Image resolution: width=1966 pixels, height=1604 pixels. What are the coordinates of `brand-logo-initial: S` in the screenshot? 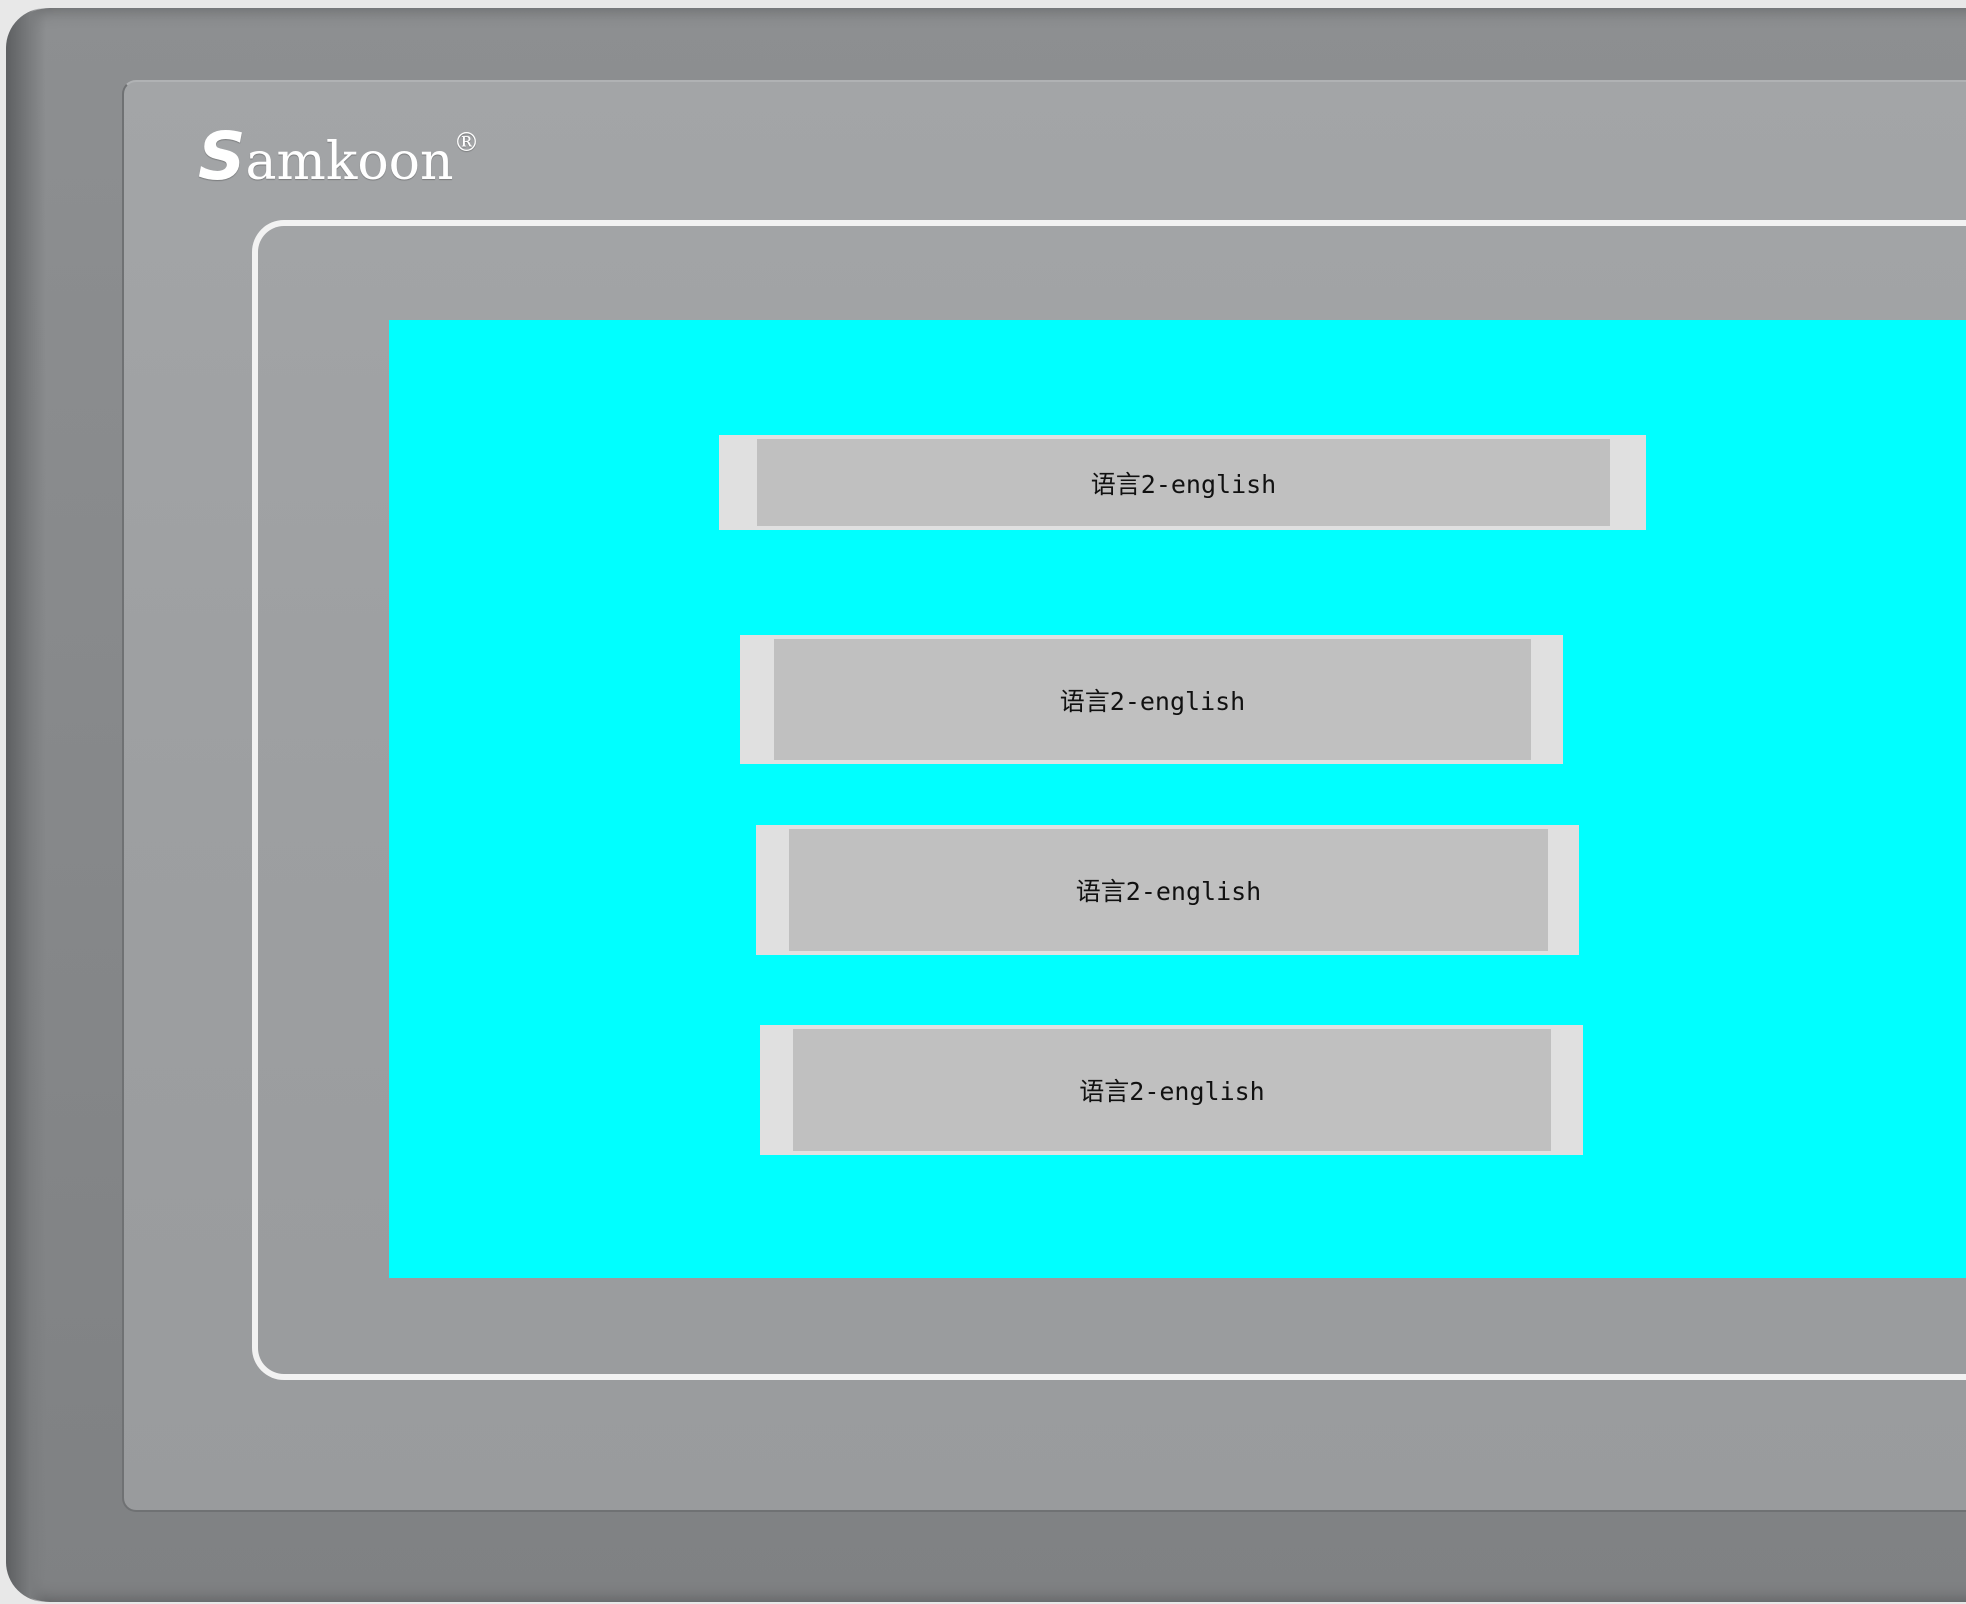 It's located at (222, 156).